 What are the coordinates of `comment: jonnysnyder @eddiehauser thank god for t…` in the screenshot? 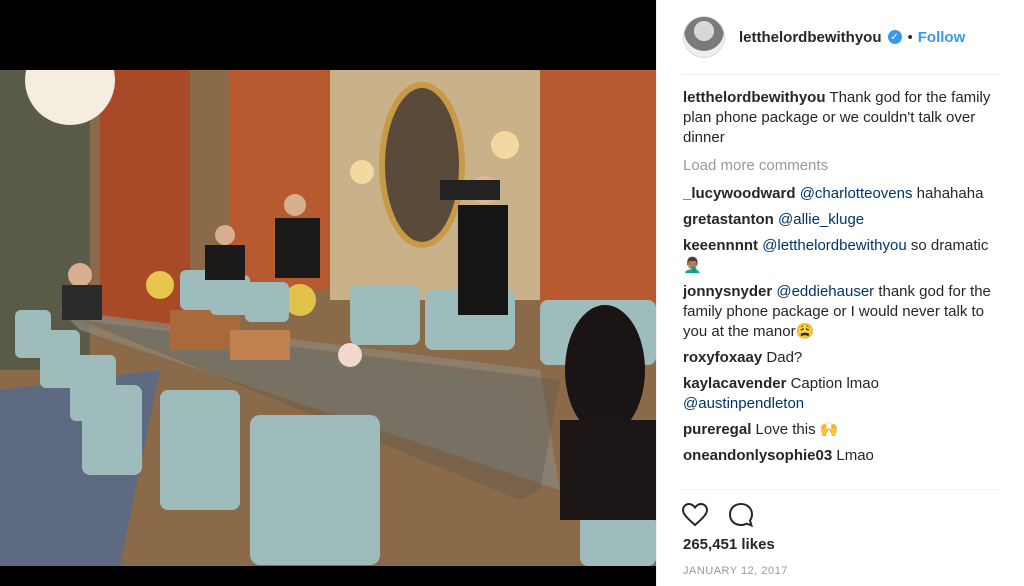 It's located at (843, 312).